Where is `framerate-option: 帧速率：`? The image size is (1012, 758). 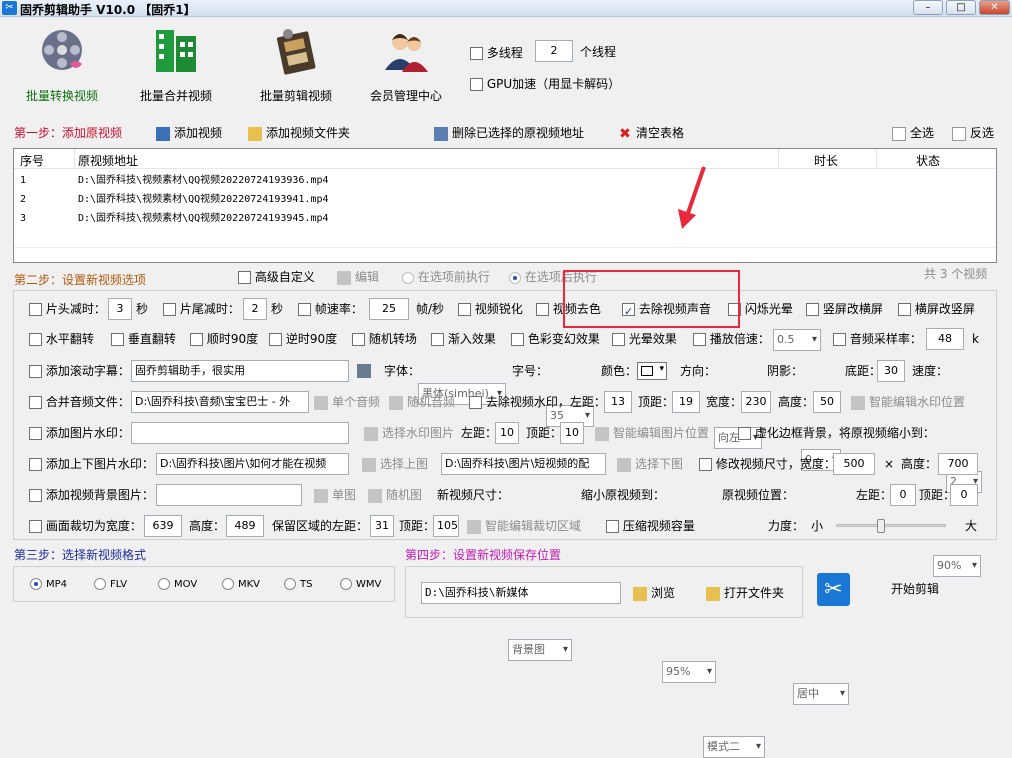 framerate-option: 帧速率： is located at coordinates (330, 309).